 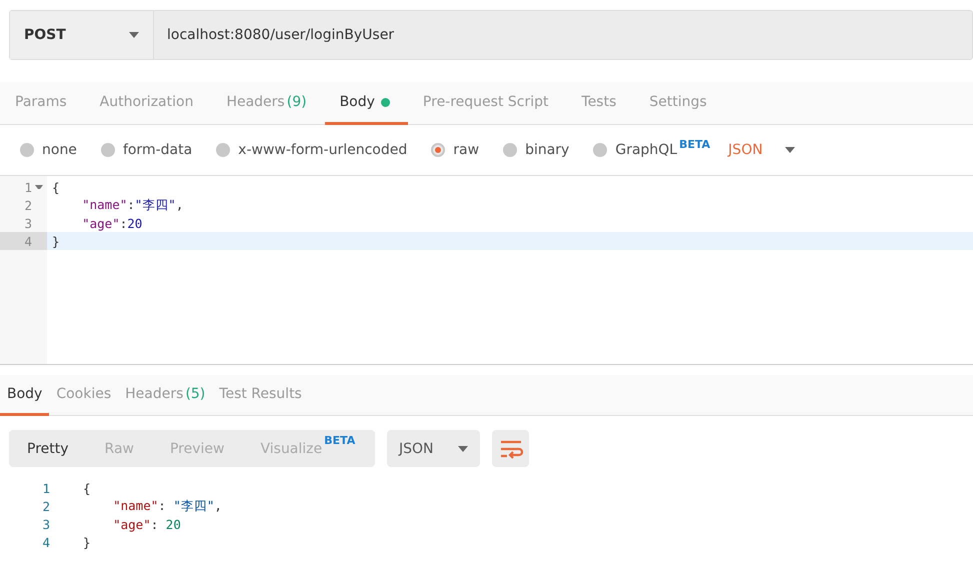 What do you see at coordinates (83, 395) in the screenshot?
I see `tab: Cookies` at bounding box center [83, 395].